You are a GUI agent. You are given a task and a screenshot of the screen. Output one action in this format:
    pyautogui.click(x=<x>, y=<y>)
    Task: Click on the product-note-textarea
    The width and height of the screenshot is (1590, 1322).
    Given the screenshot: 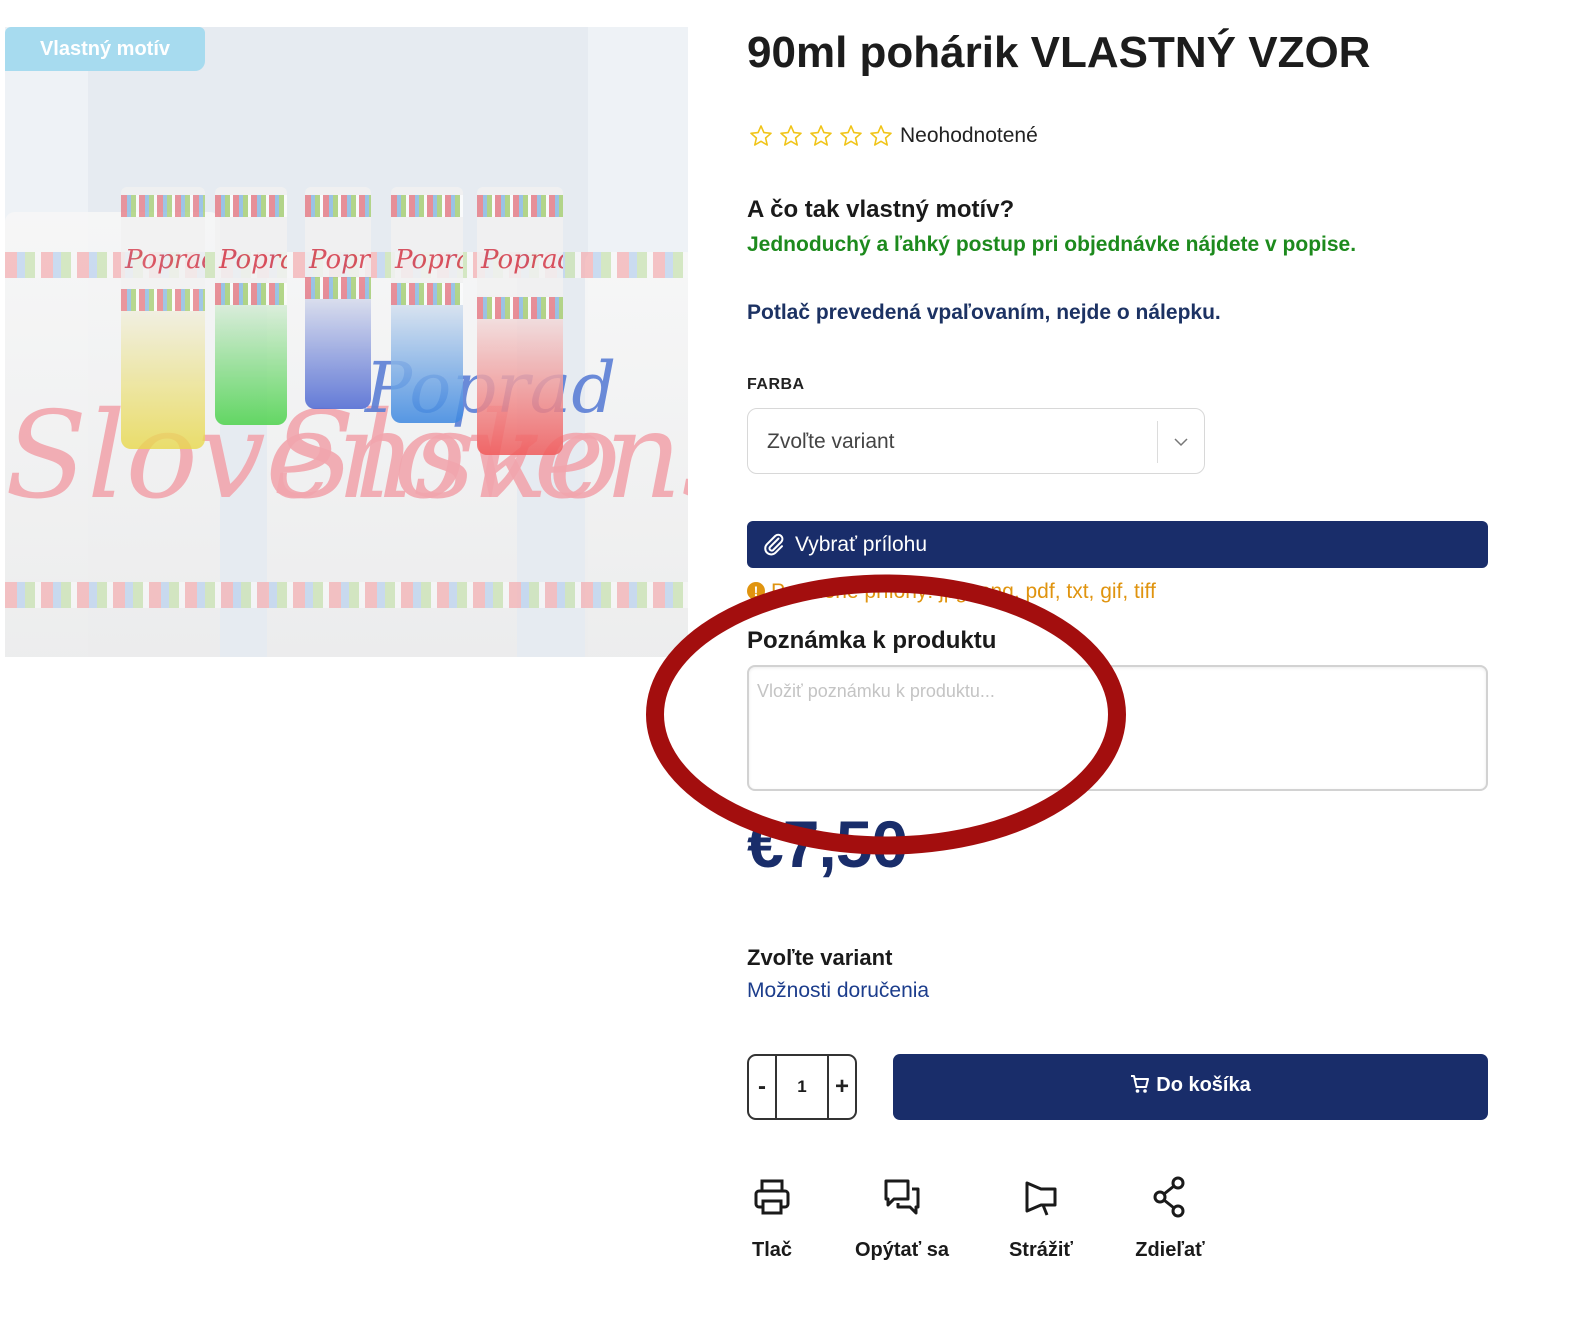 What is the action you would take?
    pyautogui.click(x=1117, y=728)
    